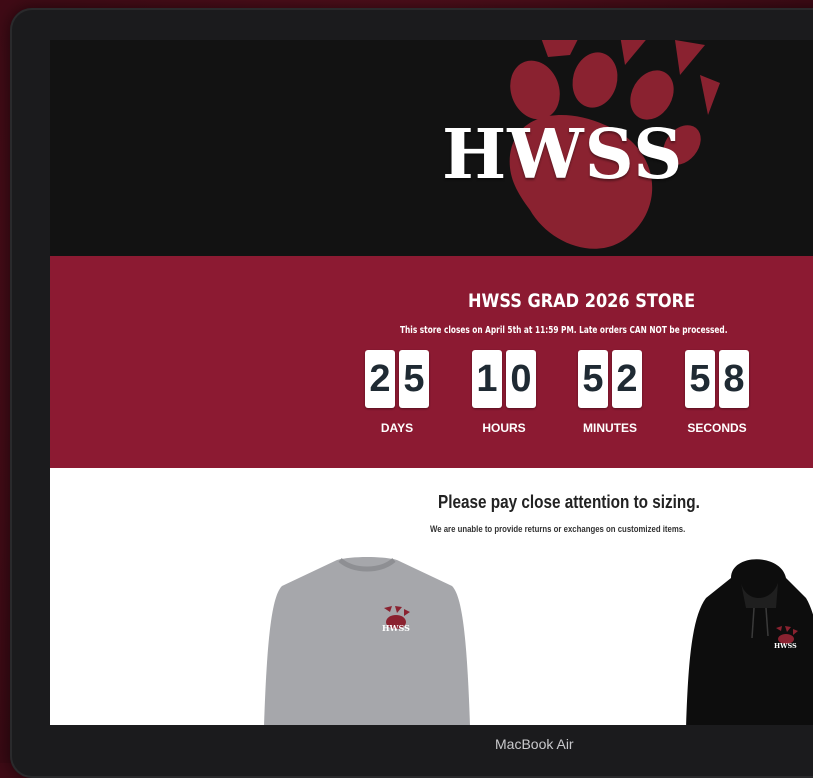  What do you see at coordinates (785, 646) in the screenshot?
I see `hoodie-print: HWSS` at bounding box center [785, 646].